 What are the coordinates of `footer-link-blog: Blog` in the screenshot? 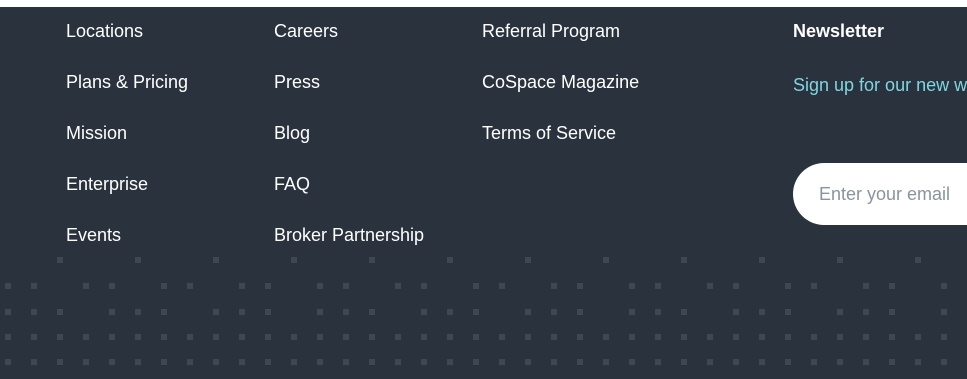 It's located at (292, 133).